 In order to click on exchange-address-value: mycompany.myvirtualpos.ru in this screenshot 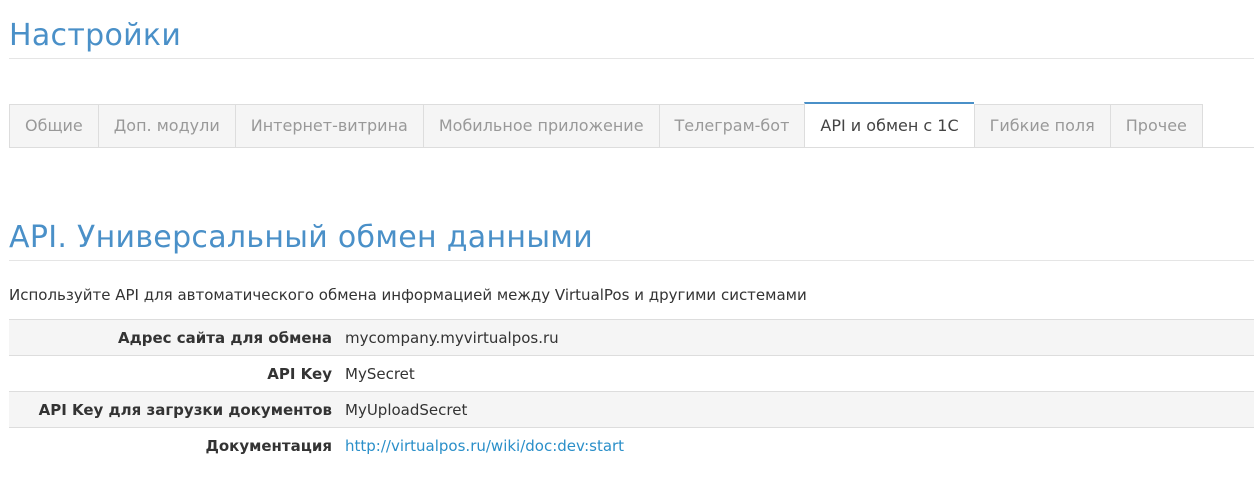, I will do `click(799, 337)`.